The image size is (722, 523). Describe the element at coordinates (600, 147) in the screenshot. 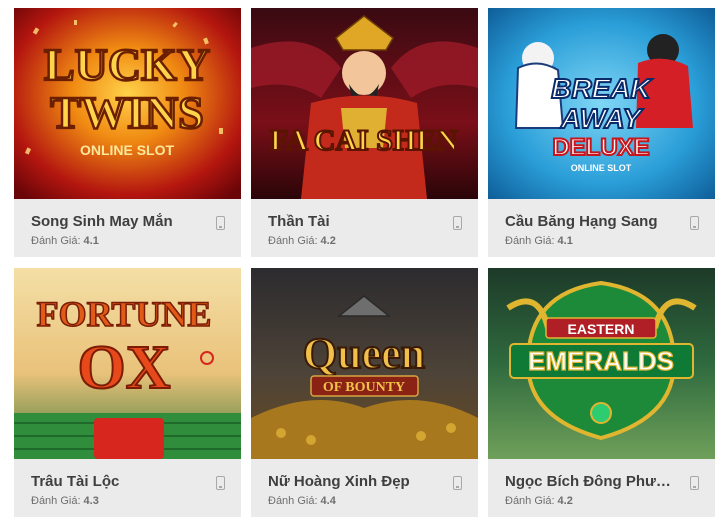

I see `art-line3: DELUXE` at that location.